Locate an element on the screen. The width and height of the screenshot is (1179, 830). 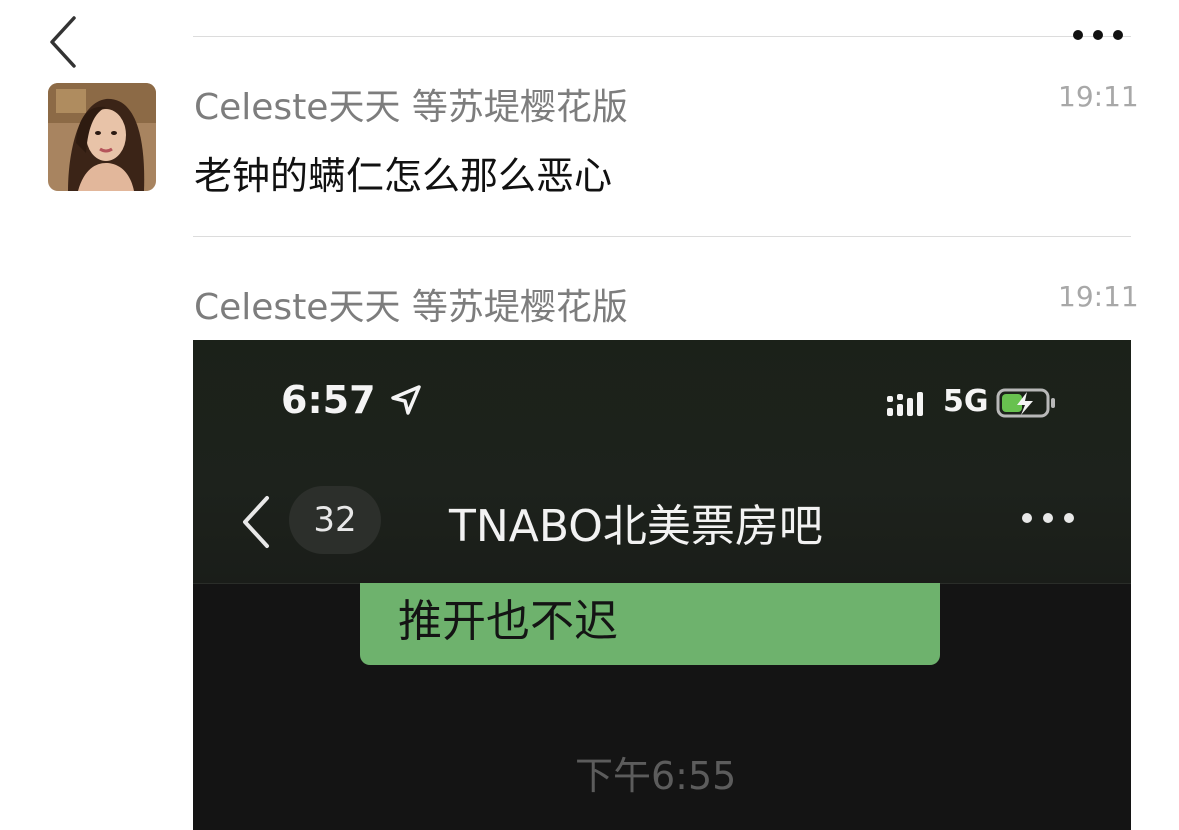
bubble-text: 推开也不迟 is located at coordinates (508, 621).